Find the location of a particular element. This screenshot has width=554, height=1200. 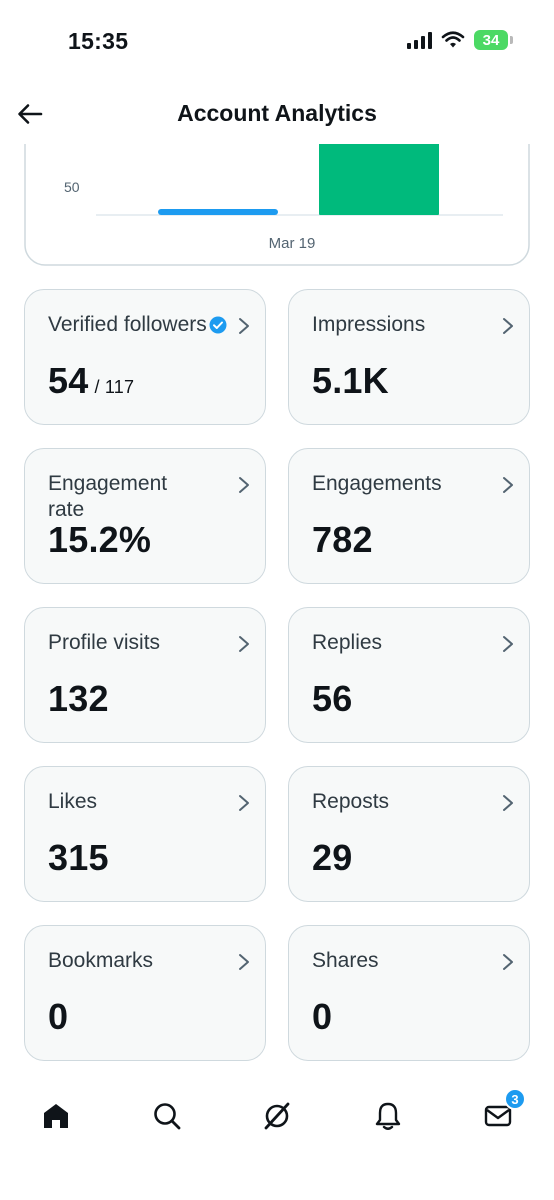

grok-icon is located at coordinates (277, 1116).